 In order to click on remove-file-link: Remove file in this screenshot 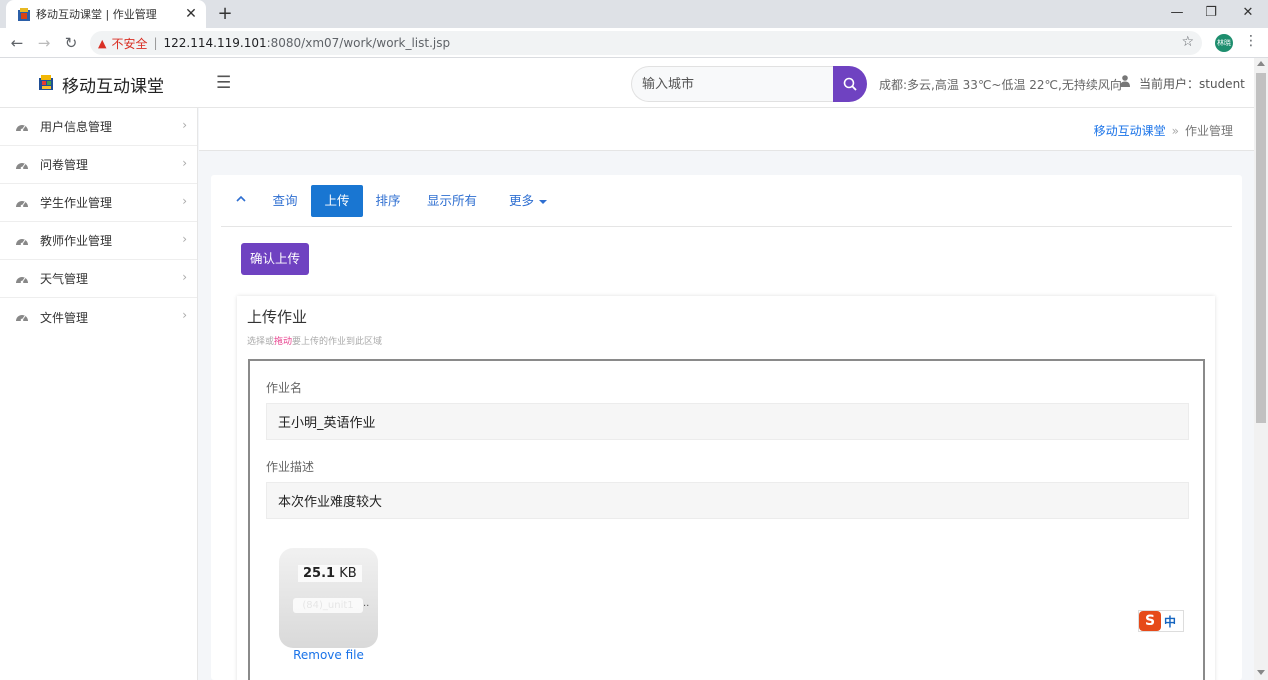, I will do `click(328, 655)`.